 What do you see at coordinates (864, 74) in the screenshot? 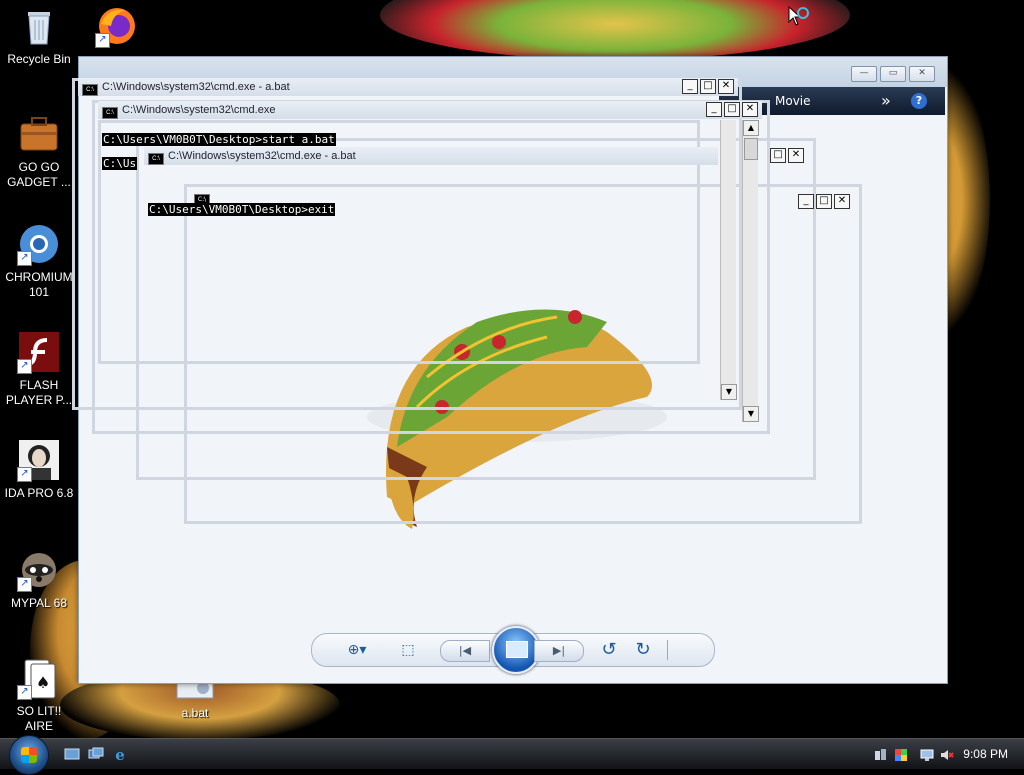
I see `minimize-button: —` at bounding box center [864, 74].